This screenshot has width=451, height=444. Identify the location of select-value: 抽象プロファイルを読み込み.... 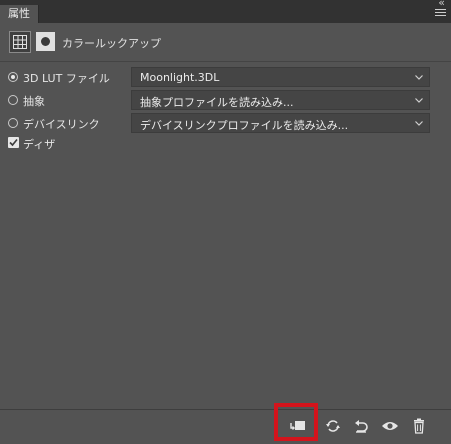
(217, 102).